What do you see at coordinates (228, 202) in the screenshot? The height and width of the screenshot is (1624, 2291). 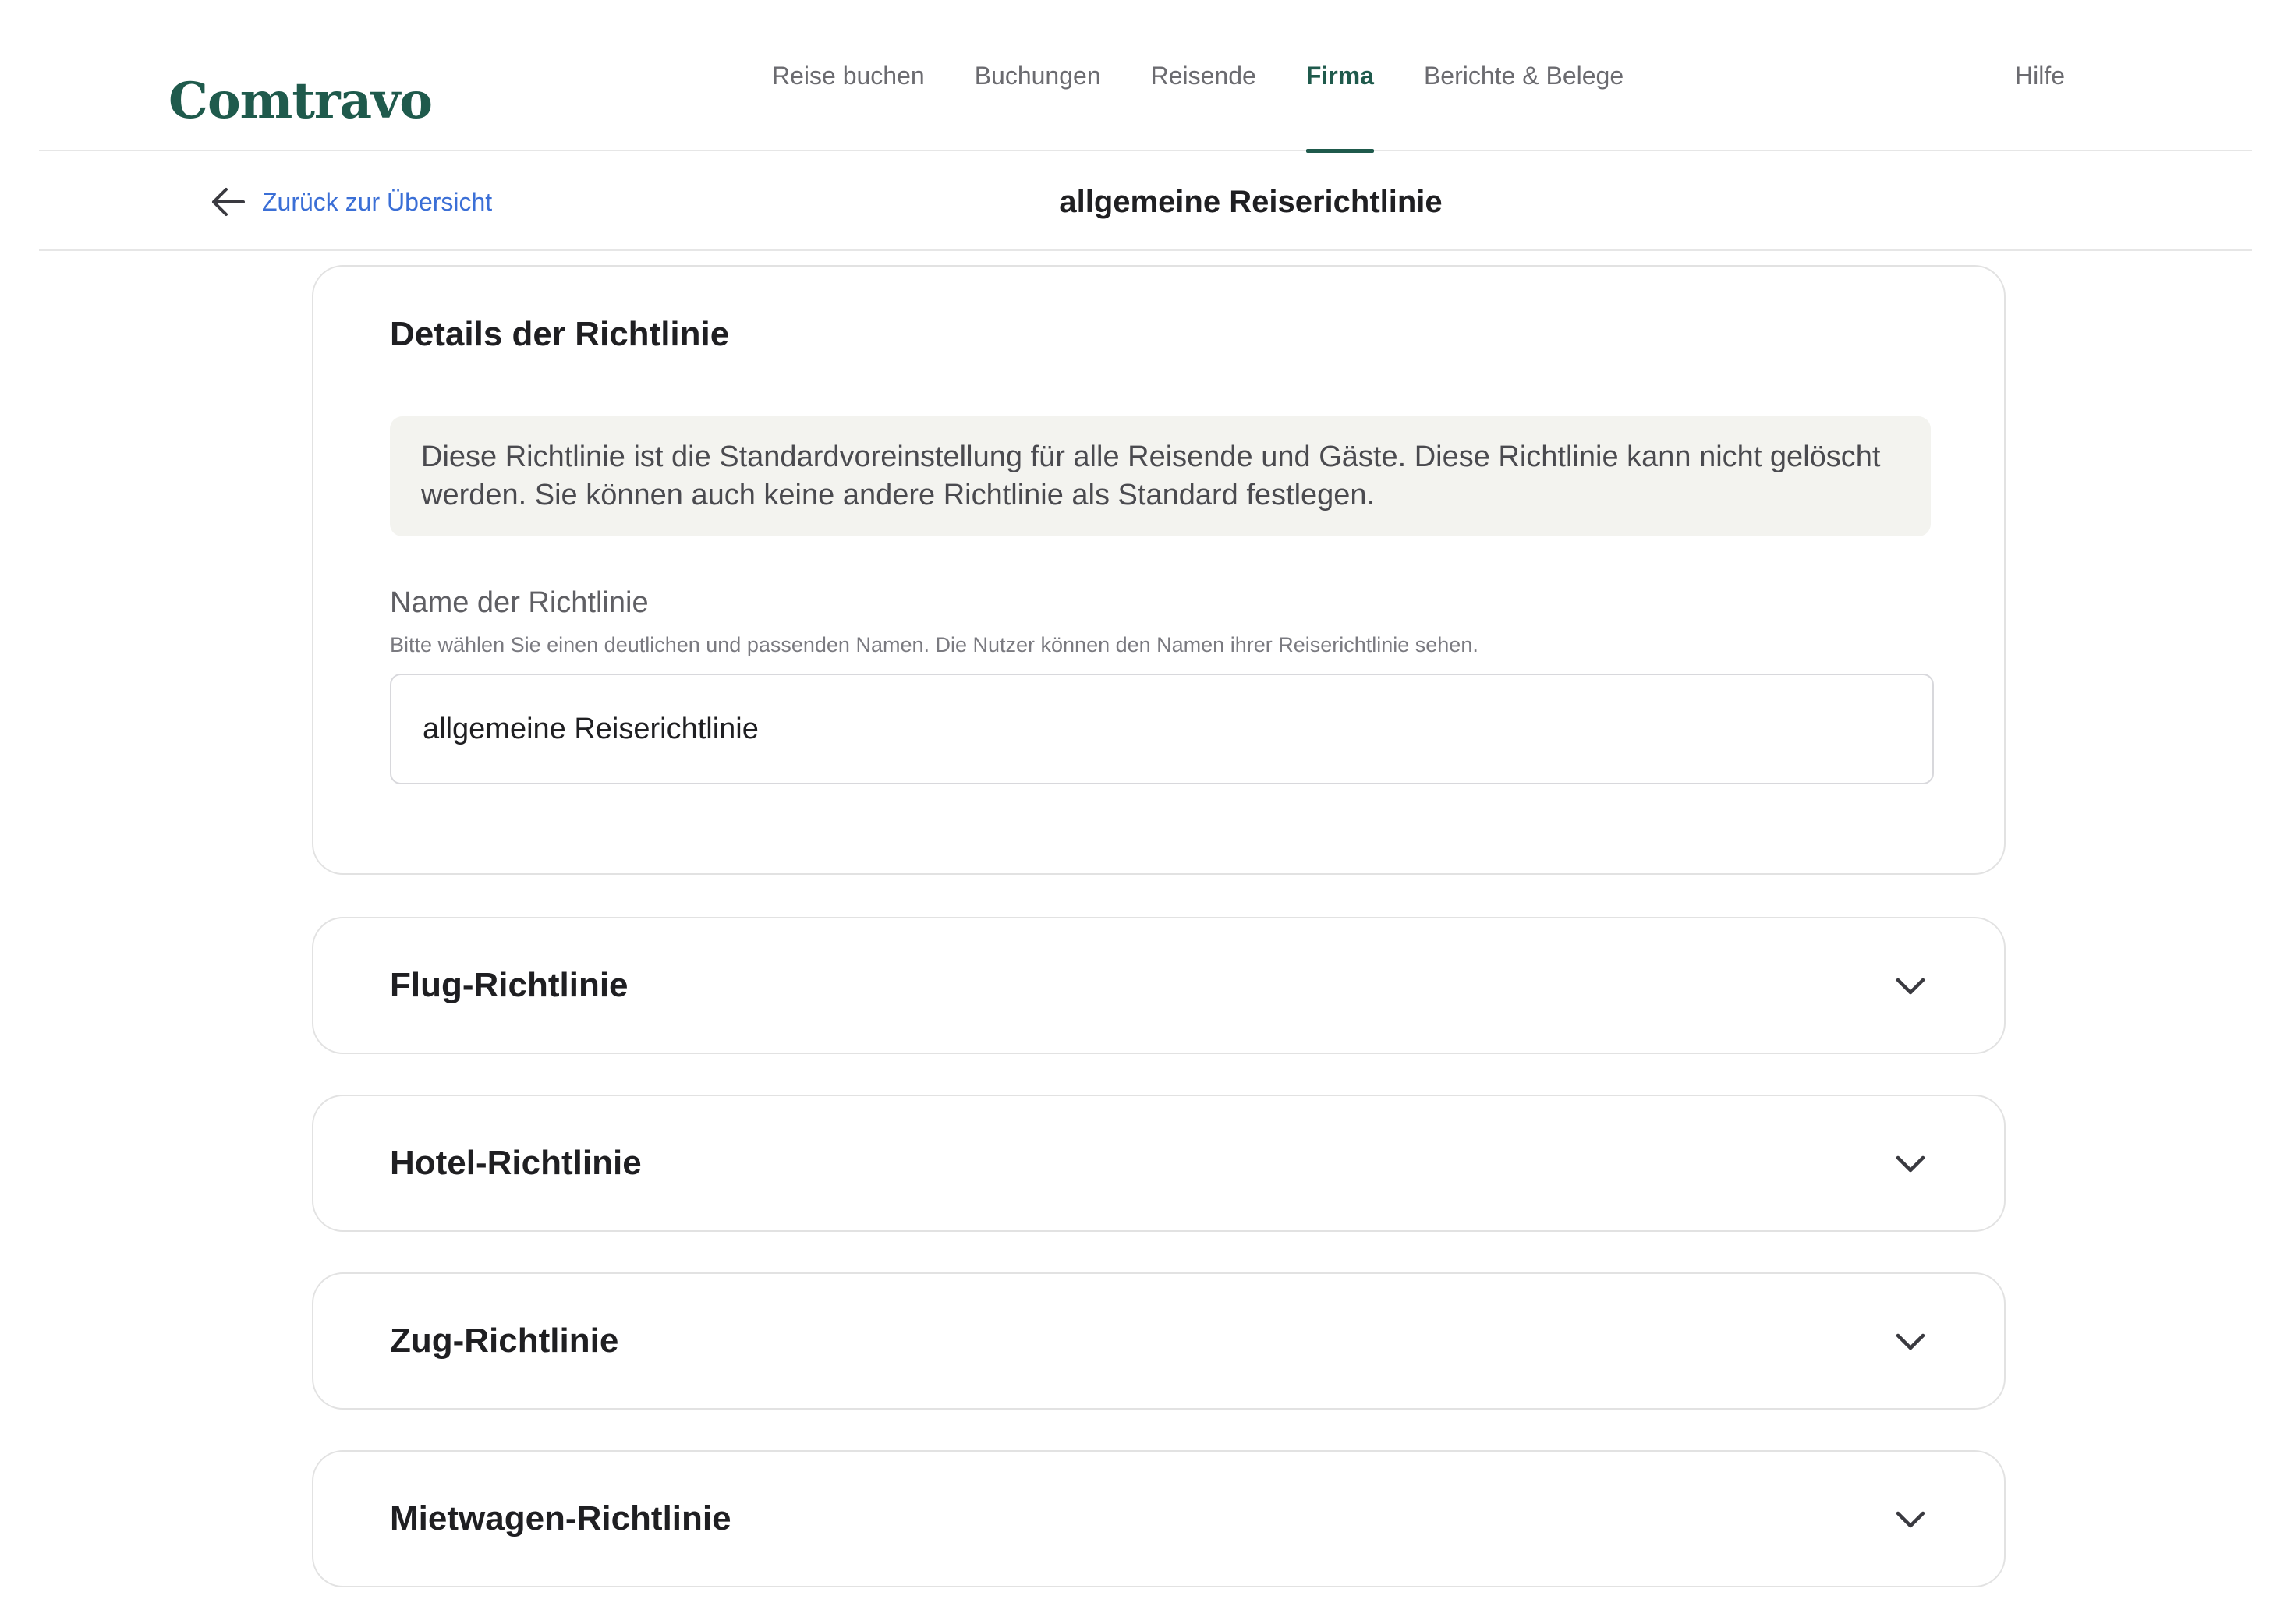 I see `arrow-left-icon` at bounding box center [228, 202].